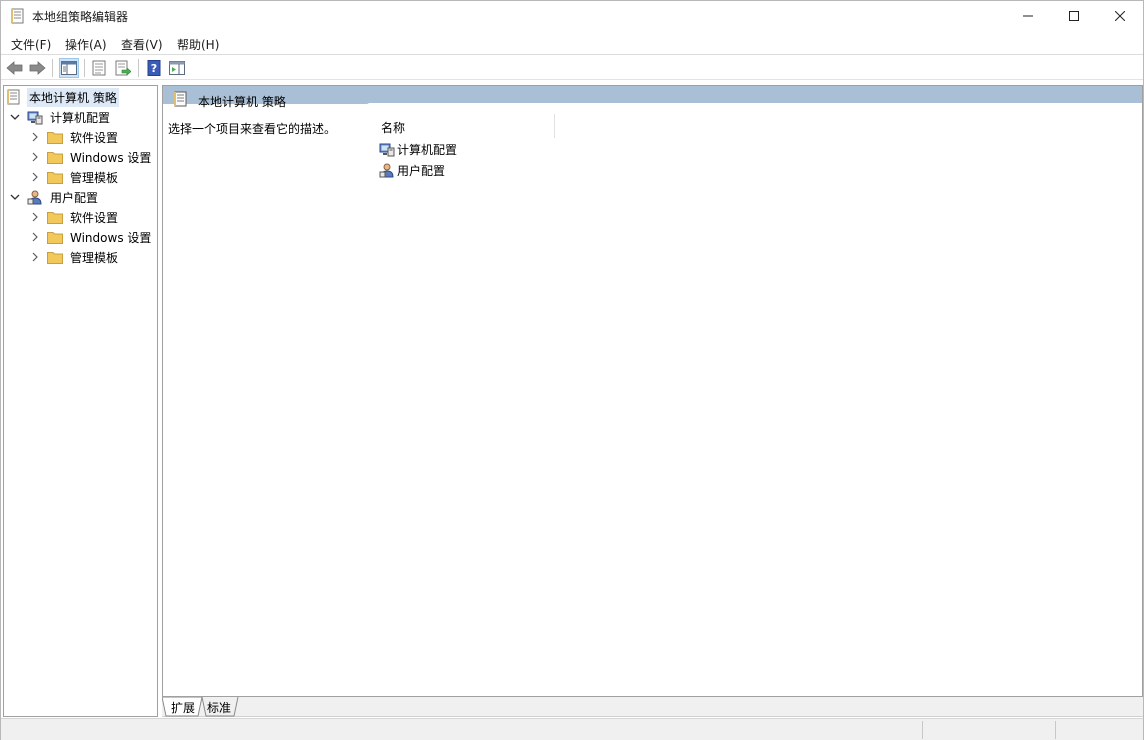  I want to click on tab-standard: 标准, so click(219, 707).